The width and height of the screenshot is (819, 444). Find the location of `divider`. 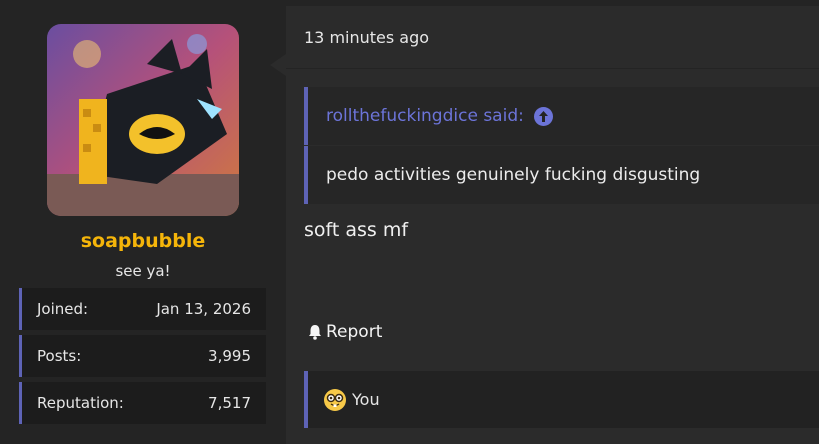

divider is located at coordinates (552, 68).